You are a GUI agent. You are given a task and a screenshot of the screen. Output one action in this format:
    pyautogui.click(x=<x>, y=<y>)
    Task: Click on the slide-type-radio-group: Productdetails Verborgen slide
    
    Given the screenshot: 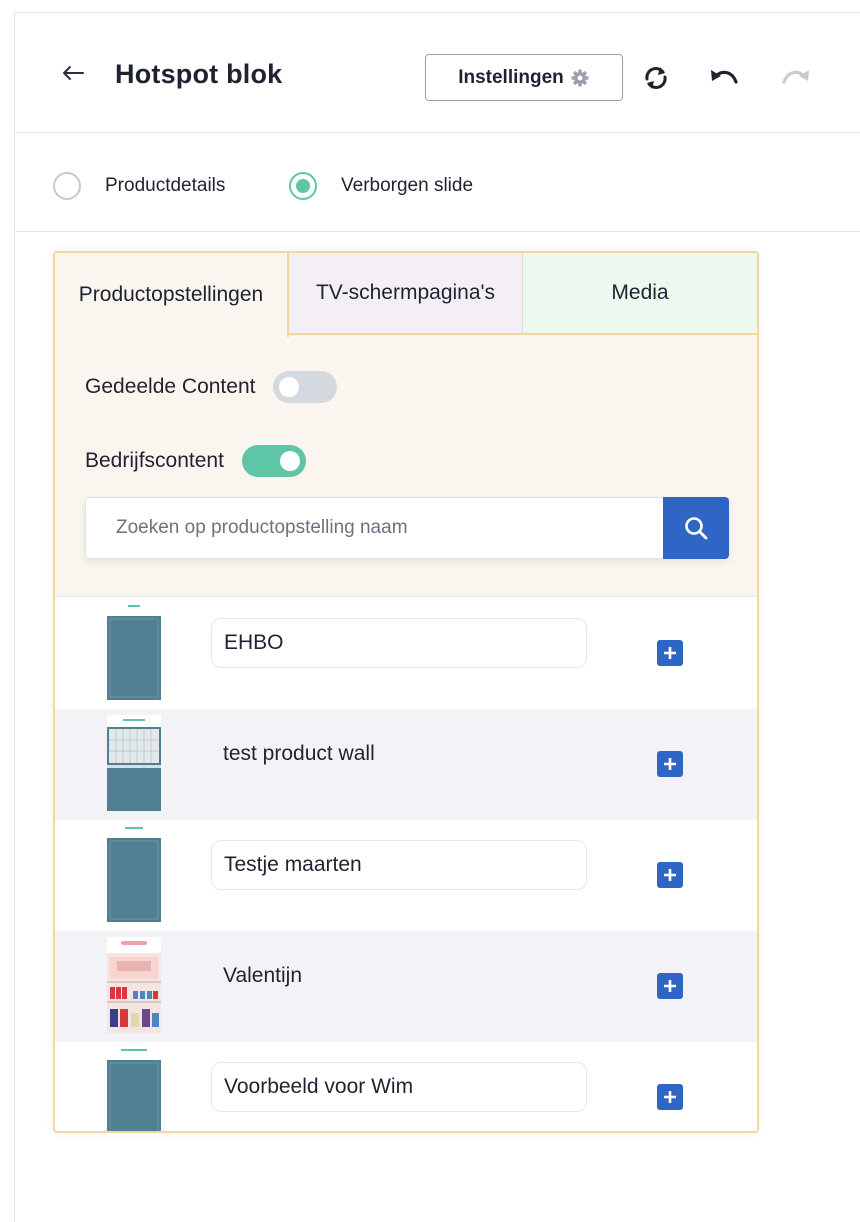 What is the action you would take?
    pyautogui.click(x=437, y=183)
    